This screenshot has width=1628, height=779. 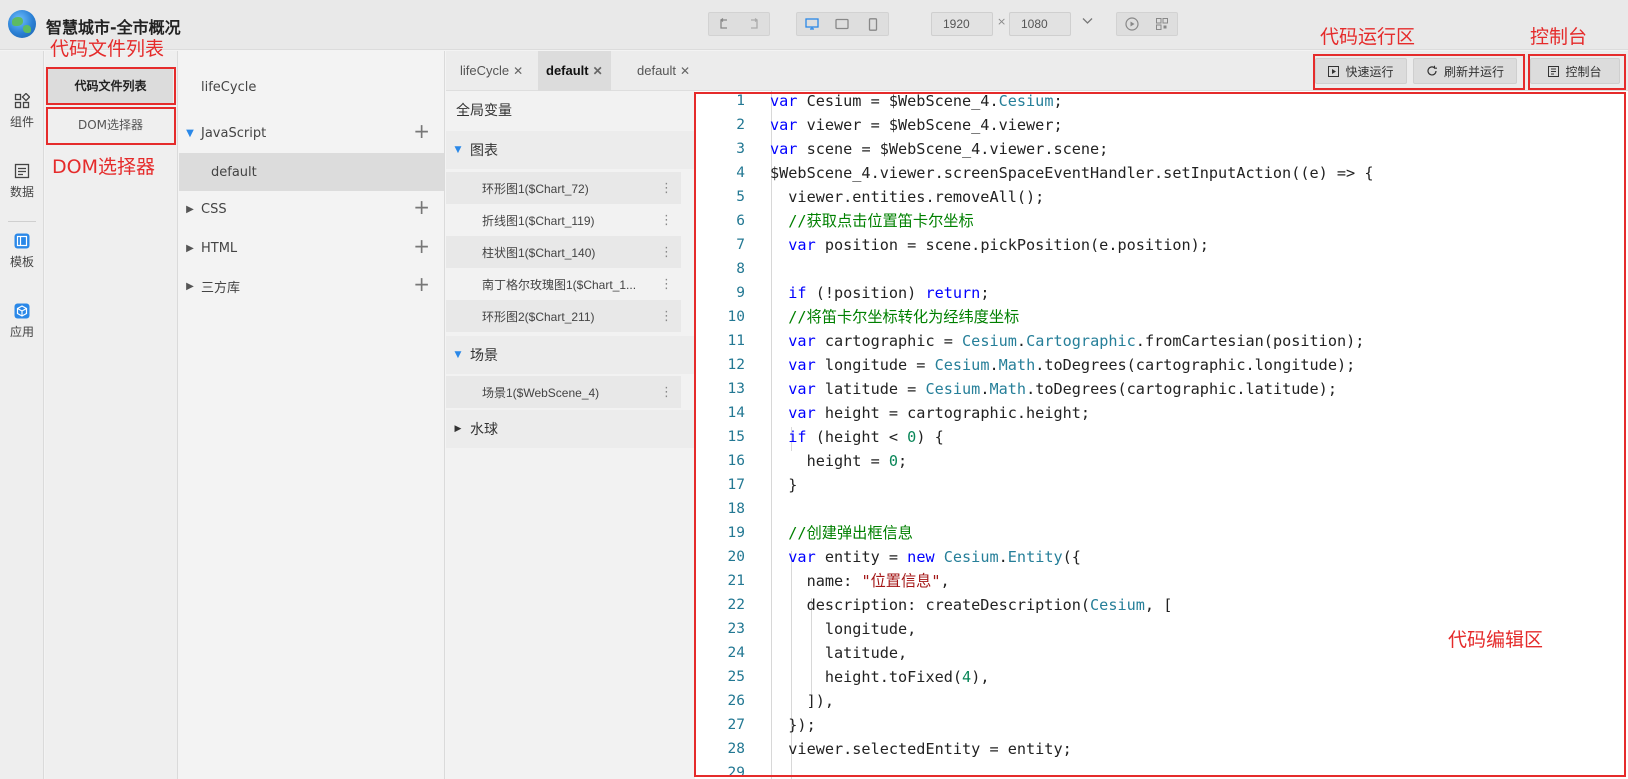 I want to click on tab-default-active: default ✕, so click(x=574, y=71).